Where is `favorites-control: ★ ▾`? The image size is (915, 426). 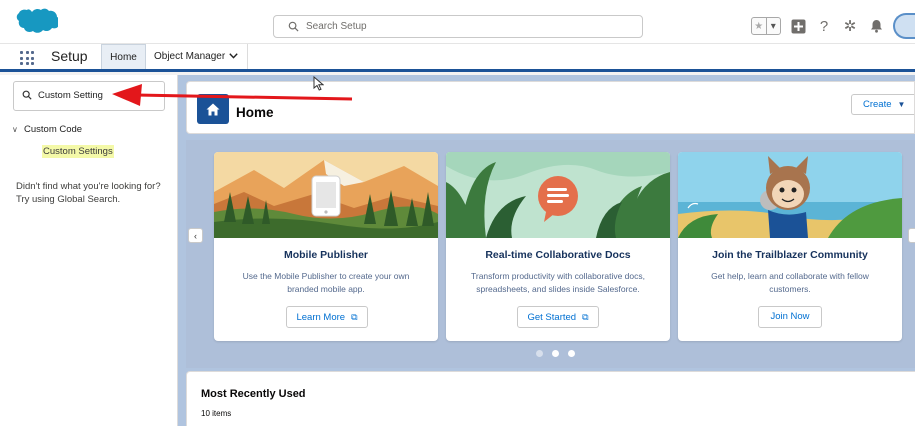
favorites-control: ★ ▾ is located at coordinates (766, 26).